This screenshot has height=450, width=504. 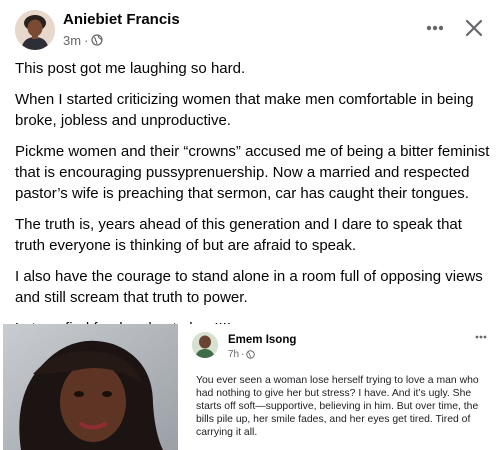 I want to click on embedded-timestamp: 7h, so click(x=234, y=354).